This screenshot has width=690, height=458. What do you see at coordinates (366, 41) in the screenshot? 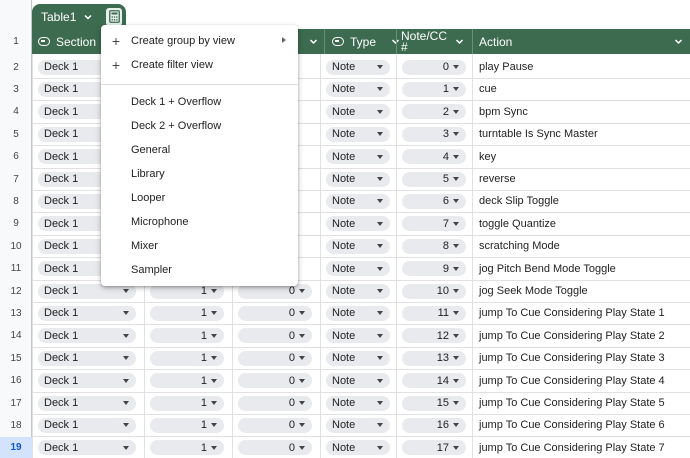
I see `type-column-header: Type` at bounding box center [366, 41].